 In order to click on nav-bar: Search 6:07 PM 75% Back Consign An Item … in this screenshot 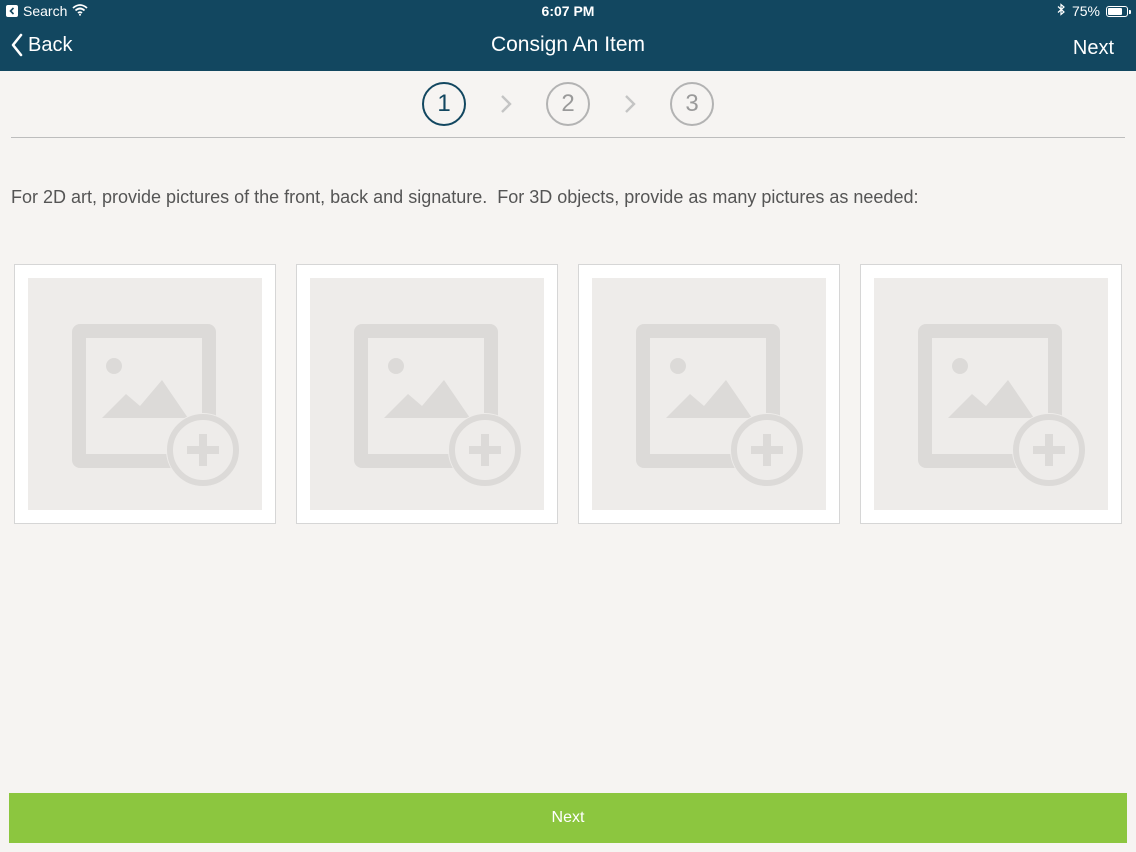, I will do `click(568, 35)`.